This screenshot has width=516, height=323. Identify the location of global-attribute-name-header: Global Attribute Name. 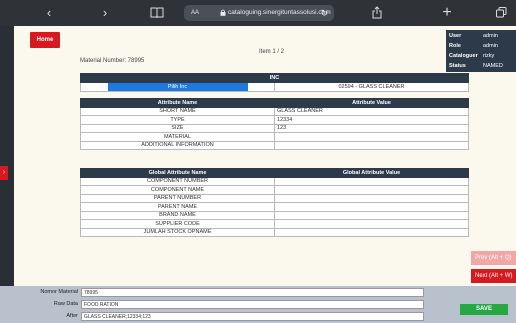
(177, 173).